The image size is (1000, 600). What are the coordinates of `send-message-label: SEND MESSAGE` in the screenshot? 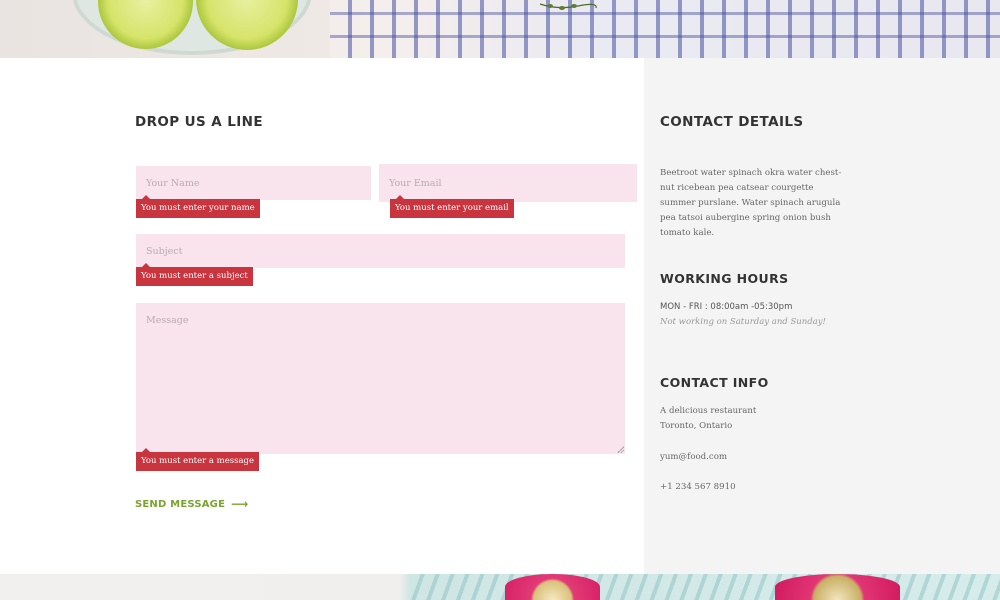 It's located at (180, 504).